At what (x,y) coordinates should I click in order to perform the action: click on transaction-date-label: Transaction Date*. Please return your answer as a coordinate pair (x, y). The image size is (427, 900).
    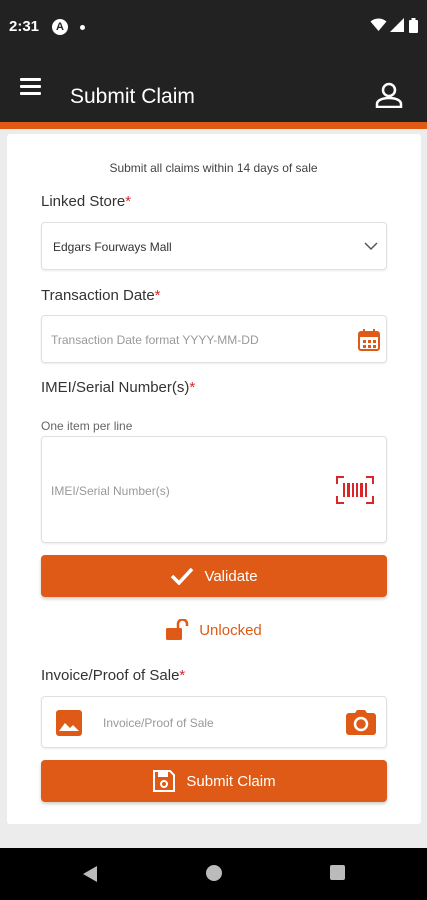
    Looking at the image, I should click on (101, 295).